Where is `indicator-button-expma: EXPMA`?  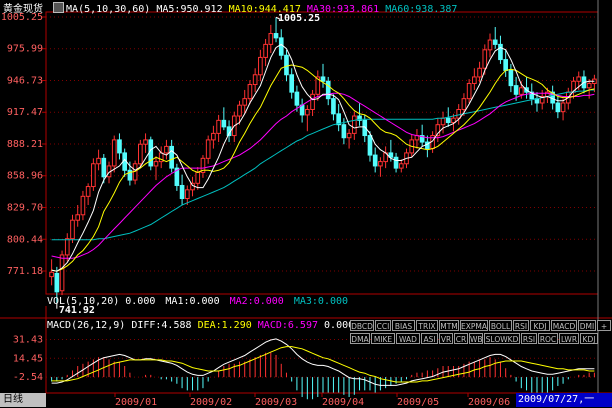 indicator-button-expma: EXPMA is located at coordinates (474, 325).